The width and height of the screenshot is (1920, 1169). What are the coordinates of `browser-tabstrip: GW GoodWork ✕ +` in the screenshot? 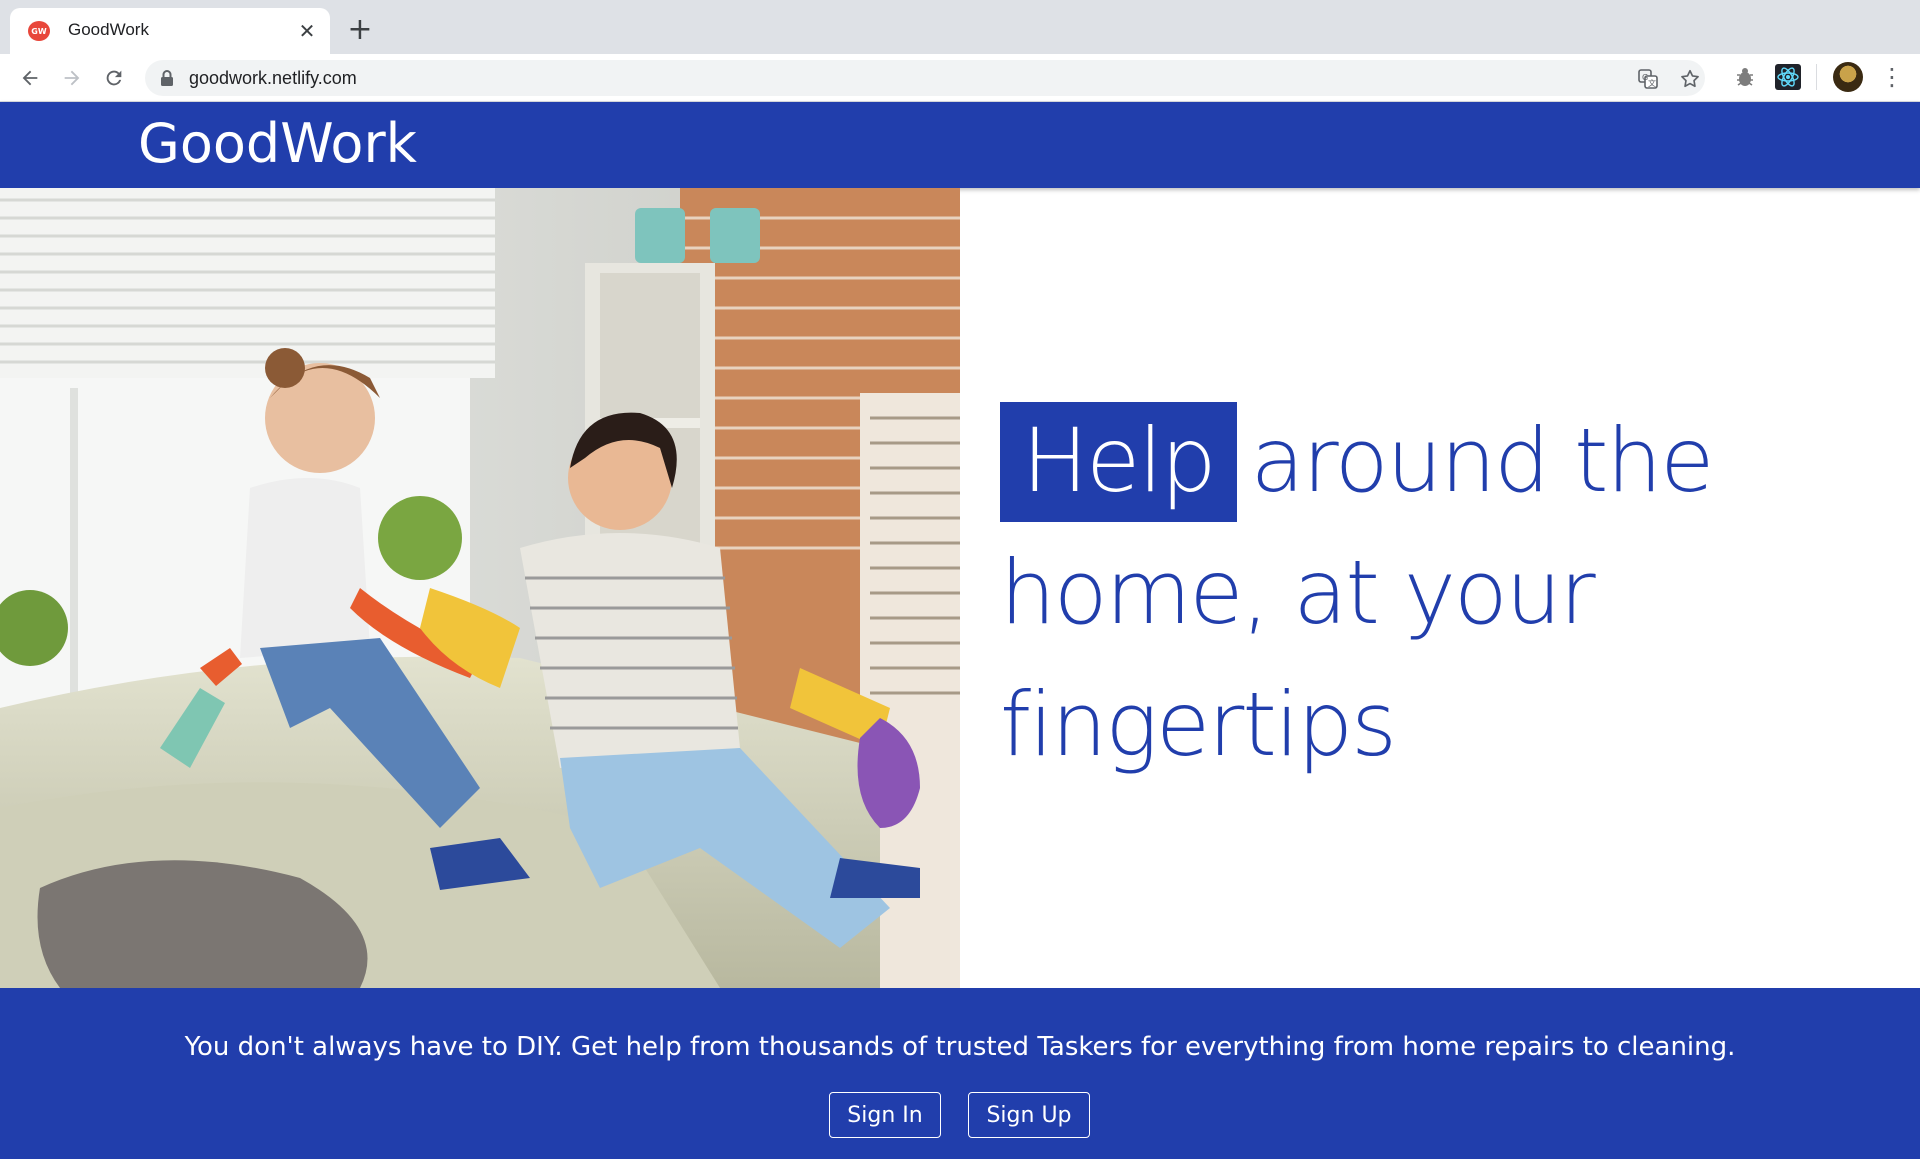 It's located at (960, 27).